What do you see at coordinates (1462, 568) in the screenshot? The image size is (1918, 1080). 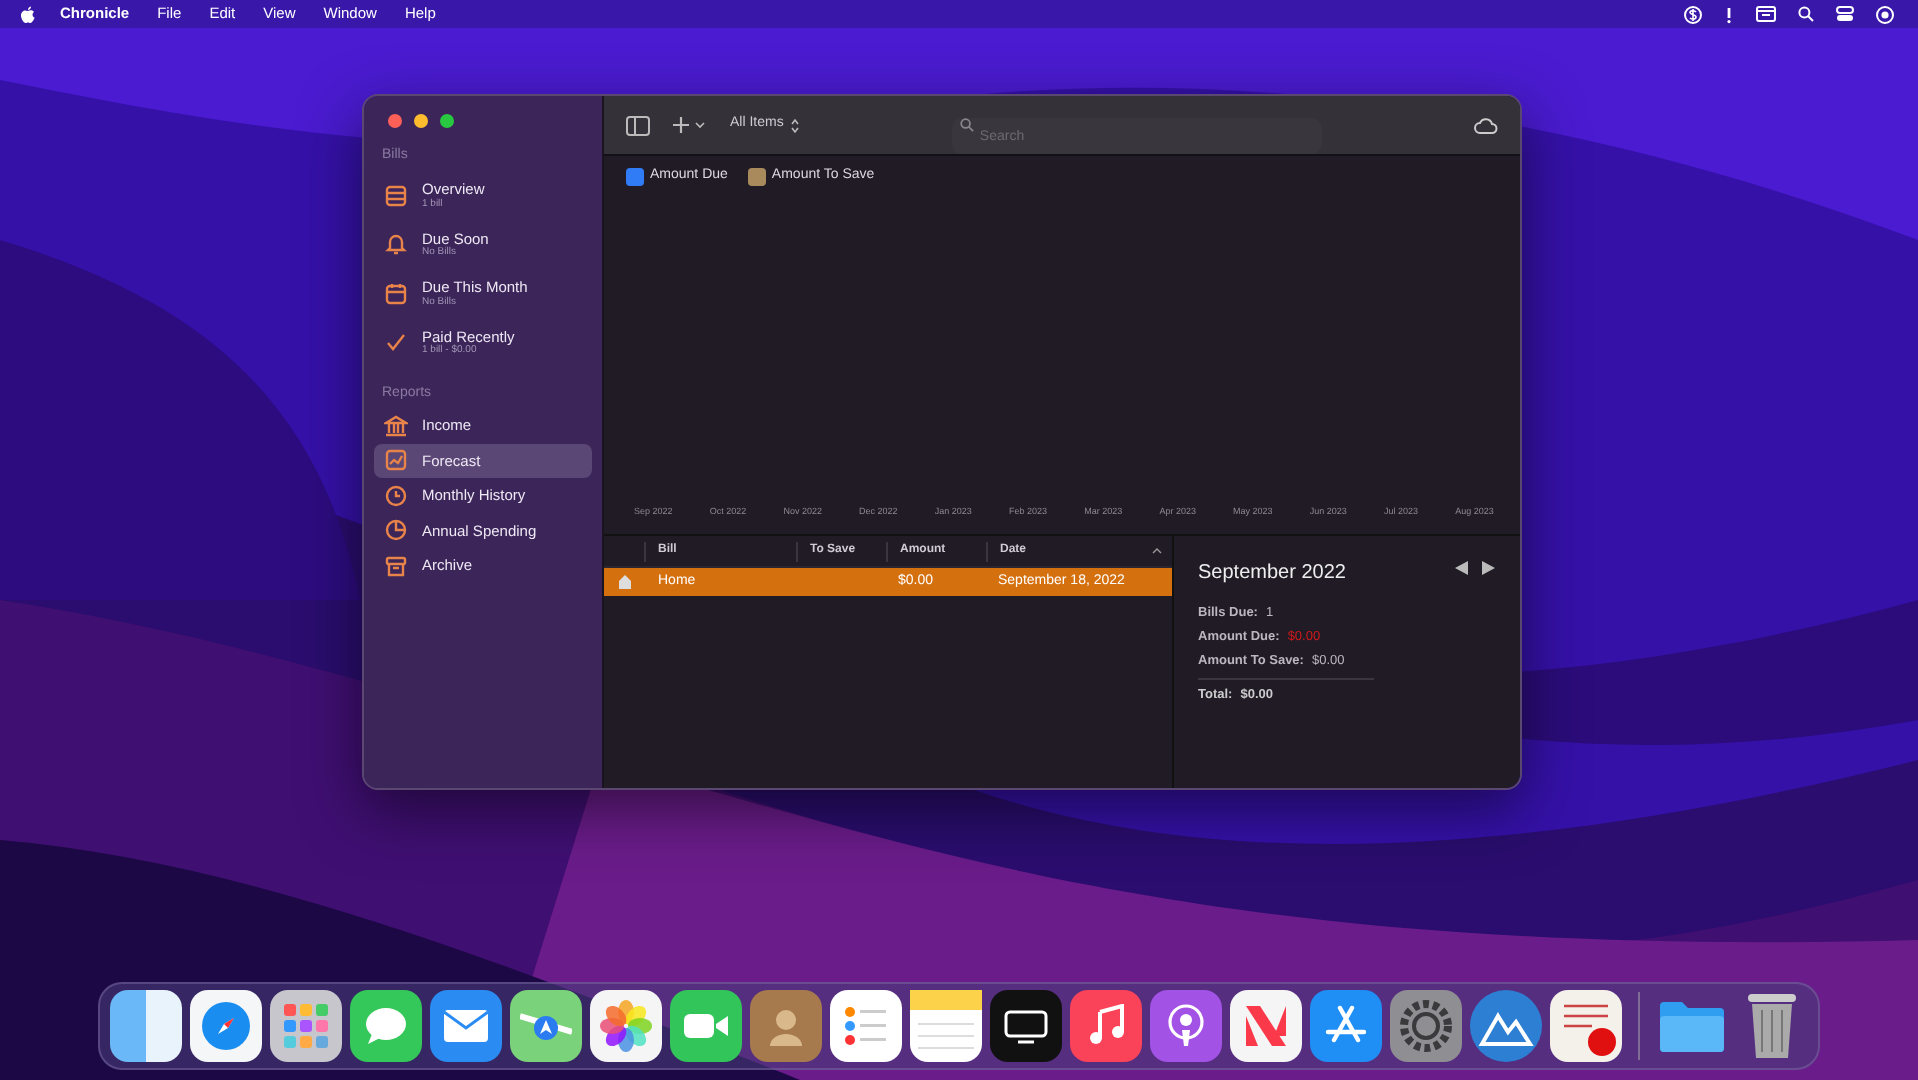 I see `previous-arrow-icon` at bounding box center [1462, 568].